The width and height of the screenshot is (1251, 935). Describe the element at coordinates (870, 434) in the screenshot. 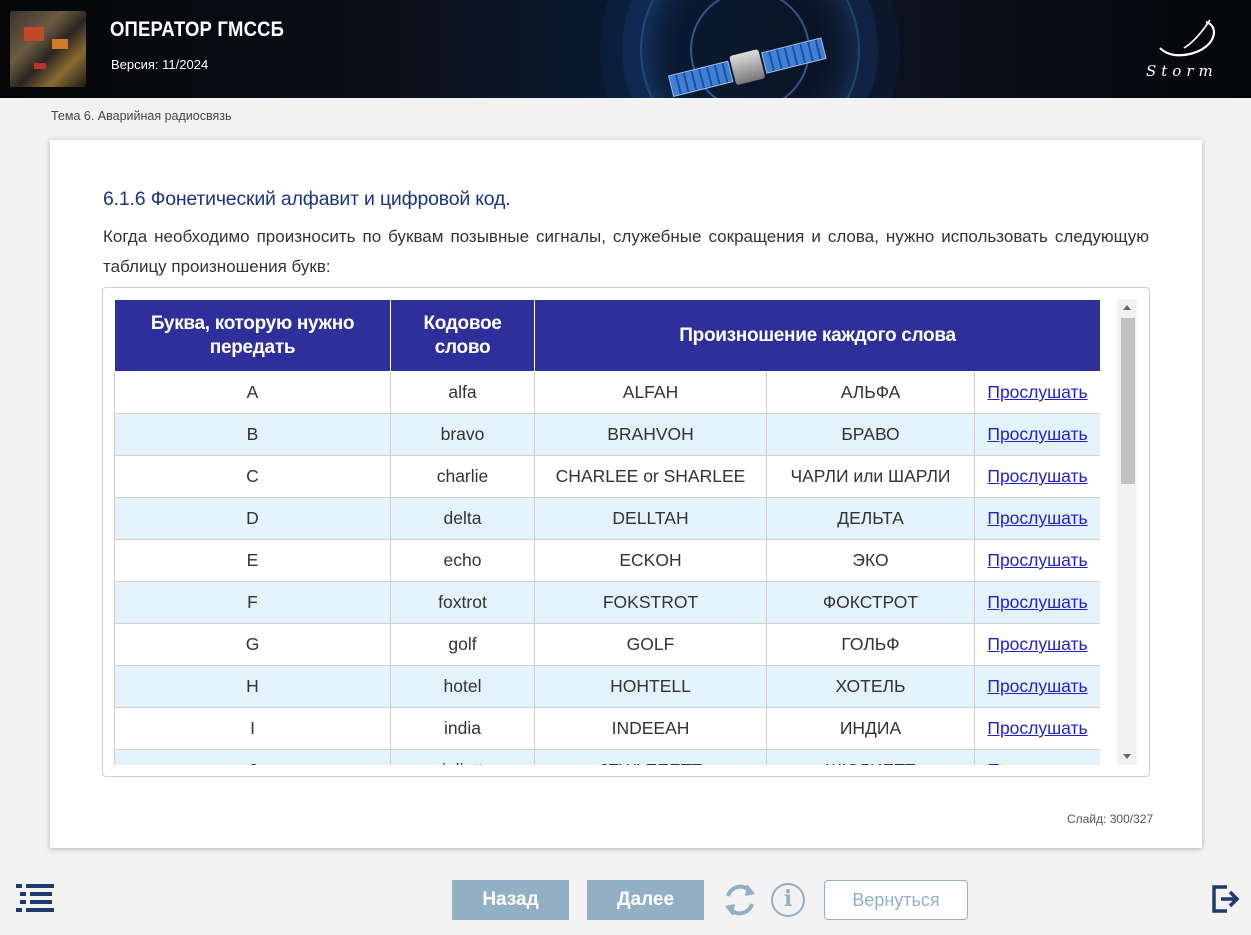

I see `cell-pronunciation-cyrillic: БРАВО` at that location.